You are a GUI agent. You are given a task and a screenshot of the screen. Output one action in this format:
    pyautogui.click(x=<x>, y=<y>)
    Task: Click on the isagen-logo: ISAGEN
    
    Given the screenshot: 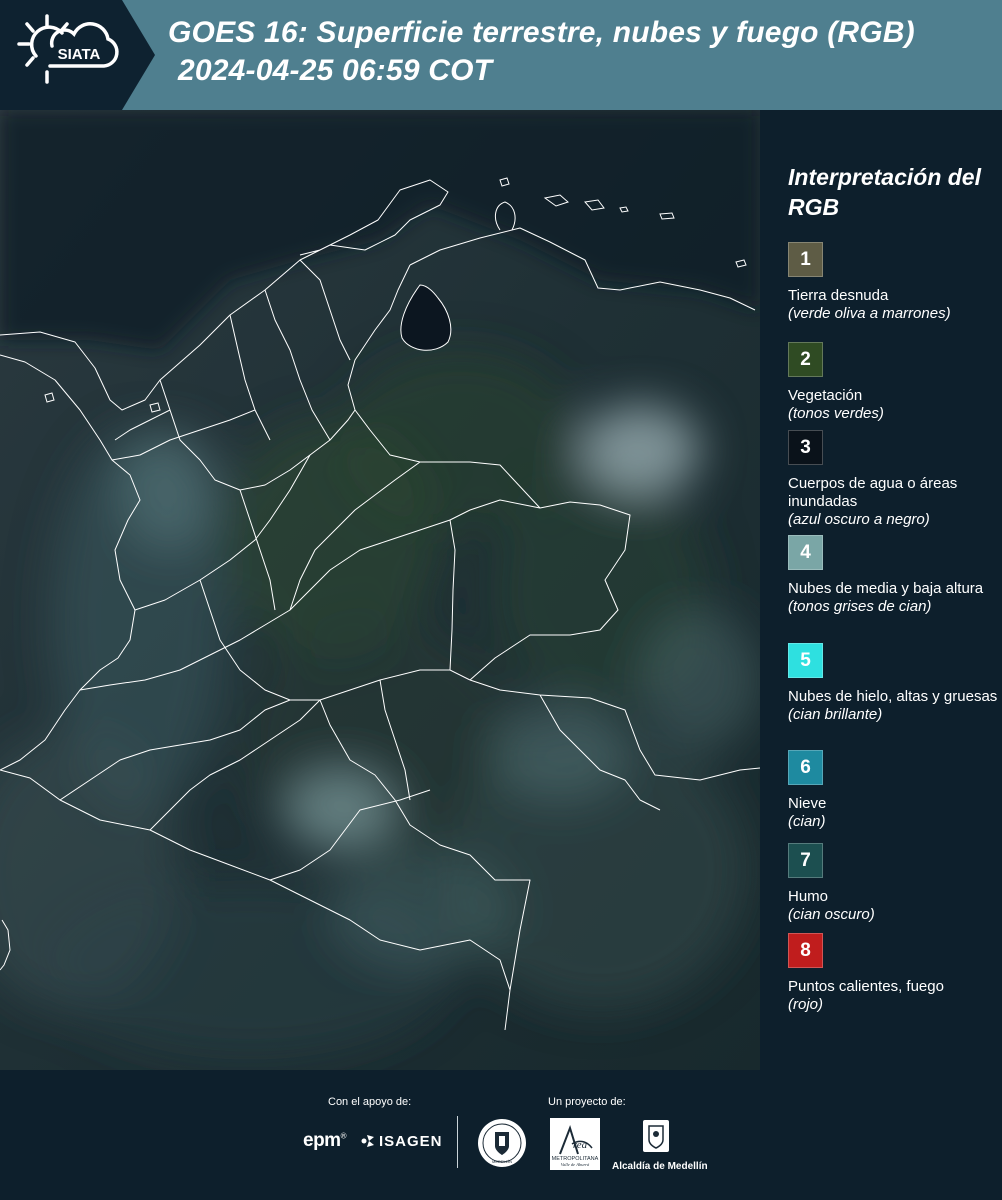 What is the action you would take?
    pyautogui.click(x=400, y=1141)
    